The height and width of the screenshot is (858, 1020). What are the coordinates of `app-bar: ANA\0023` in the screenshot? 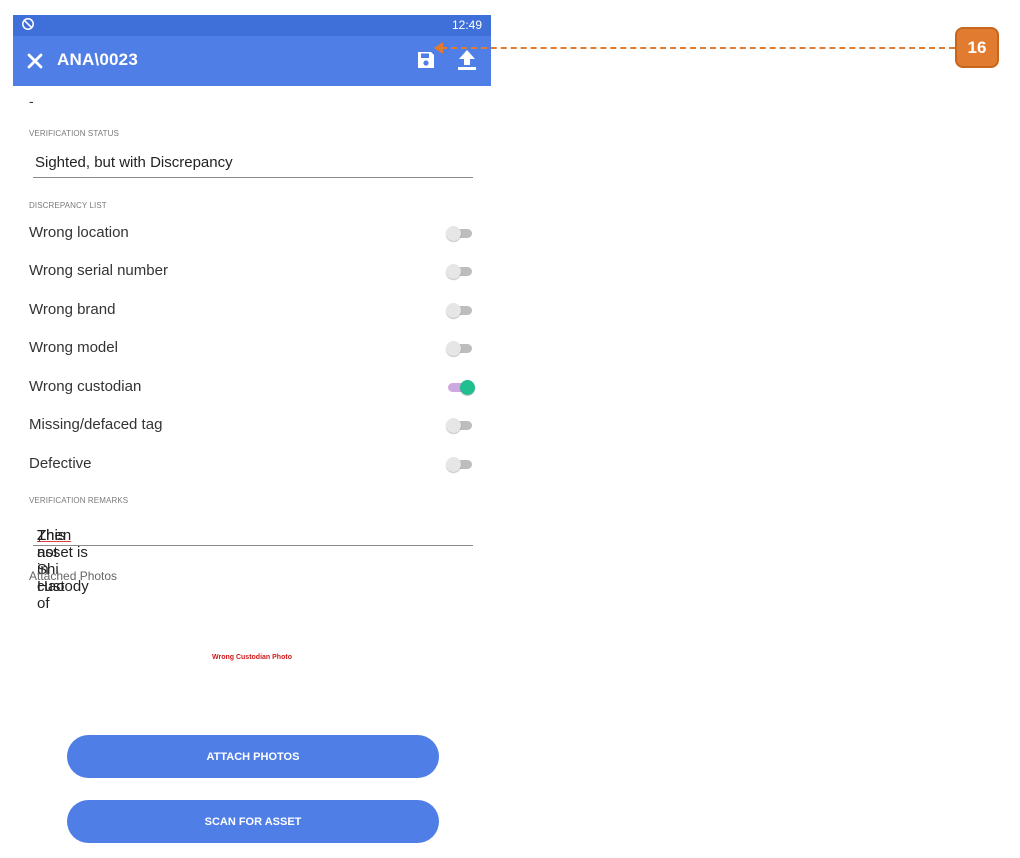 It's located at (252, 61).